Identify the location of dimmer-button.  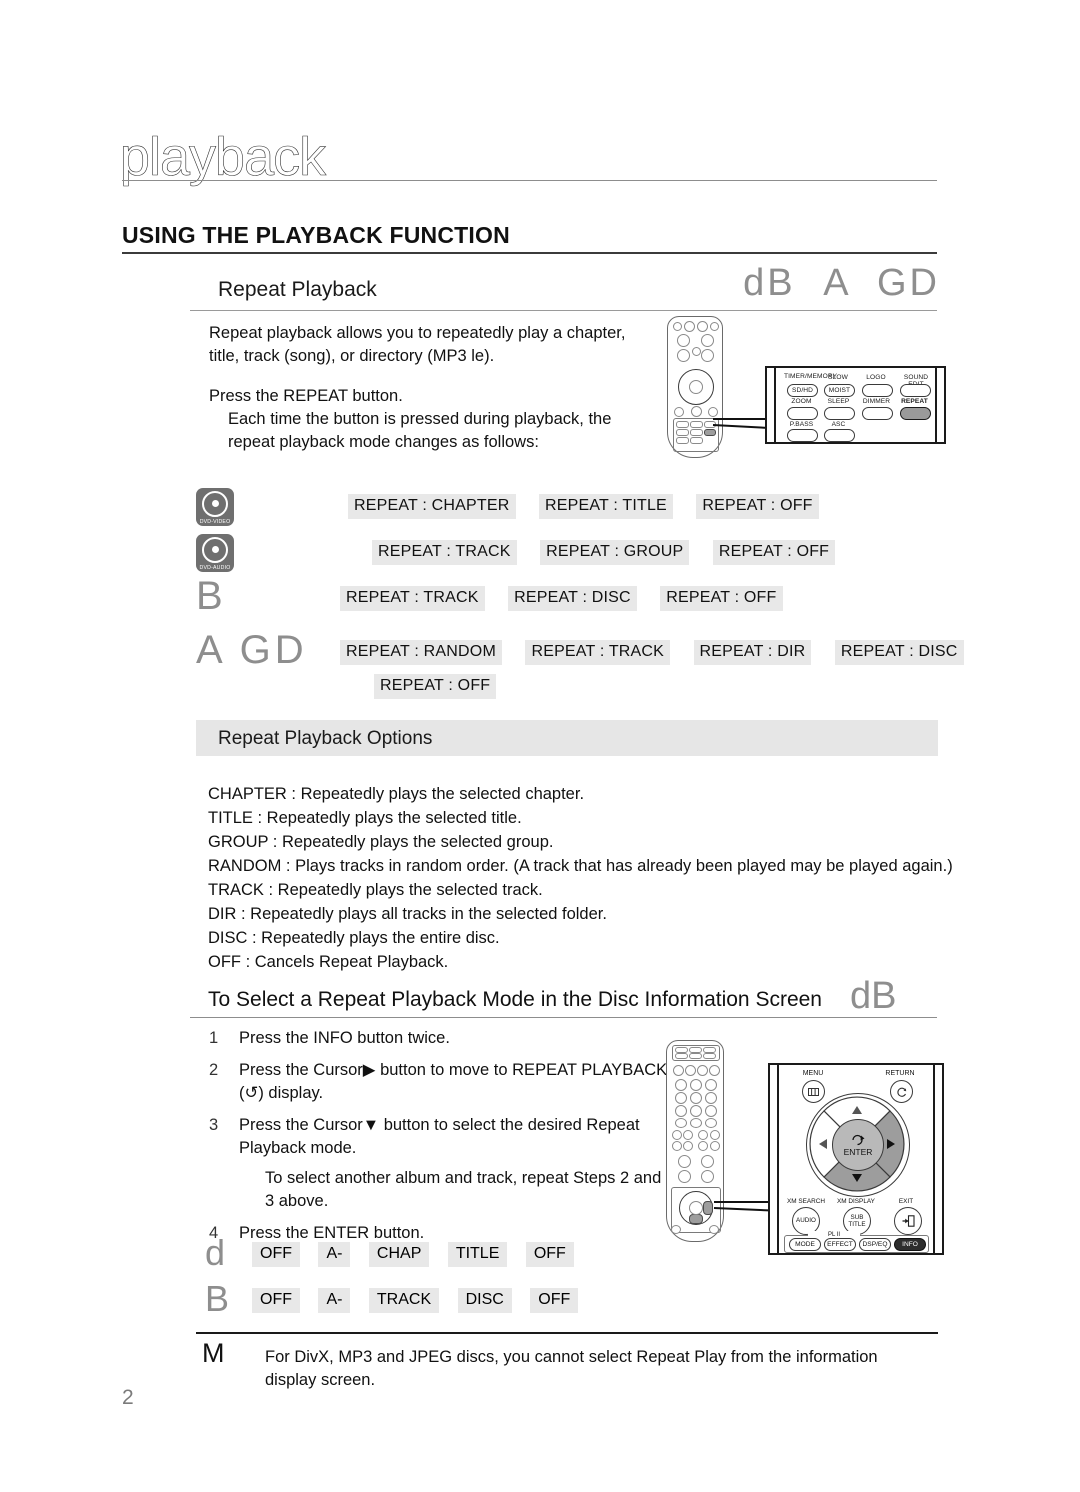
(877, 413).